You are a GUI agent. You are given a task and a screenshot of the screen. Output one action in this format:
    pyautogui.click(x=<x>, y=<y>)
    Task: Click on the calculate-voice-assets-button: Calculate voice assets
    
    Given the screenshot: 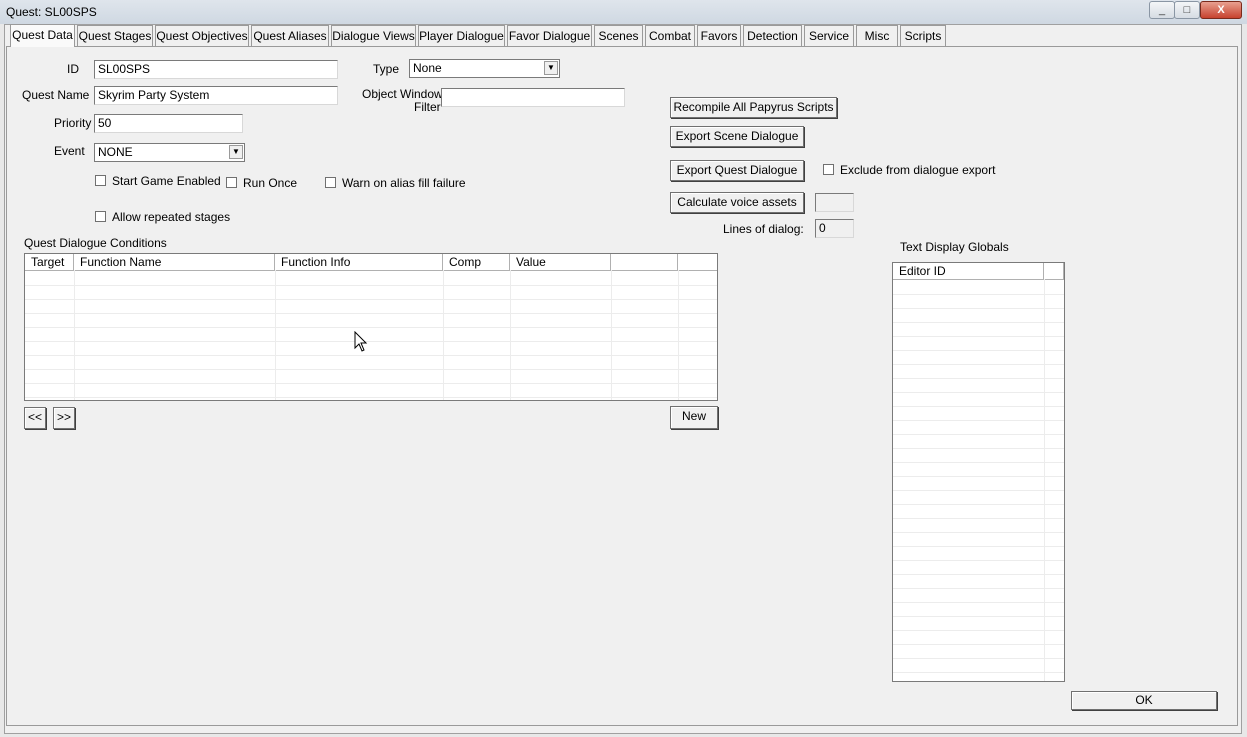 What is the action you would take?
    pyautogui.click(x=737, y=202)
    